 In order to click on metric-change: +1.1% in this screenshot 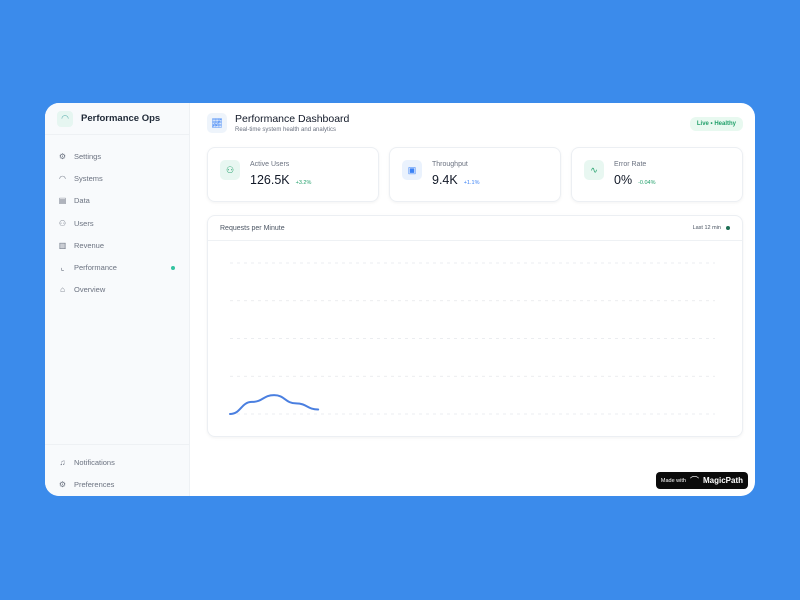, I will do `click(471, 183)`.